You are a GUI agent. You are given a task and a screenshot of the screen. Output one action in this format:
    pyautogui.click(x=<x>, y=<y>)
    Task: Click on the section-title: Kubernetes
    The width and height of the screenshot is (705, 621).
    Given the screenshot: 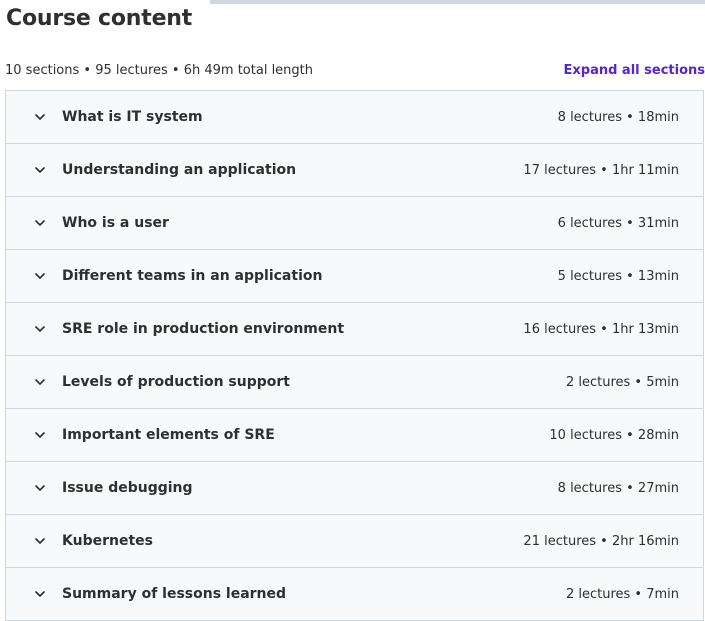 What is the action you would take?
    pyautogui.click(x=107, y=541)
    